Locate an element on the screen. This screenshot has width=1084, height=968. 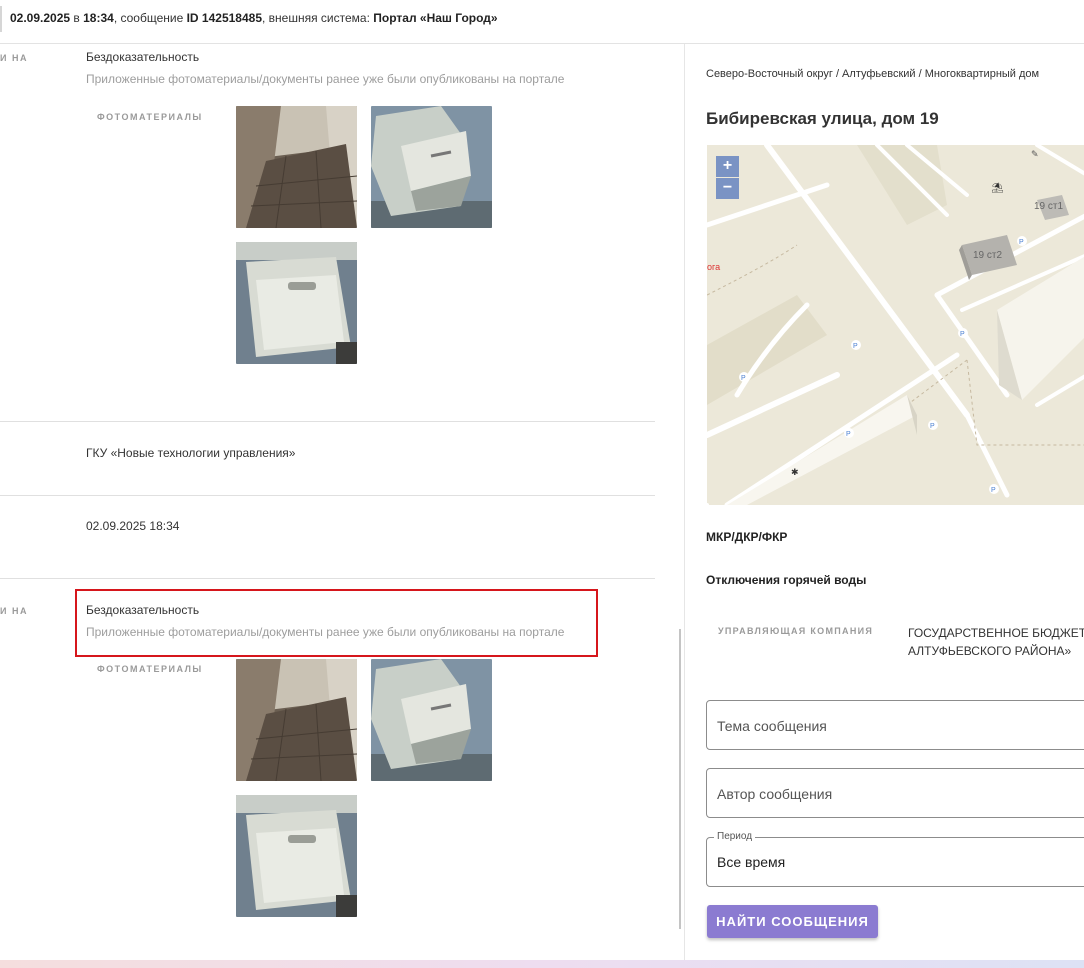
message-date: 02.09.2025 is located at coordinates (40, 18).